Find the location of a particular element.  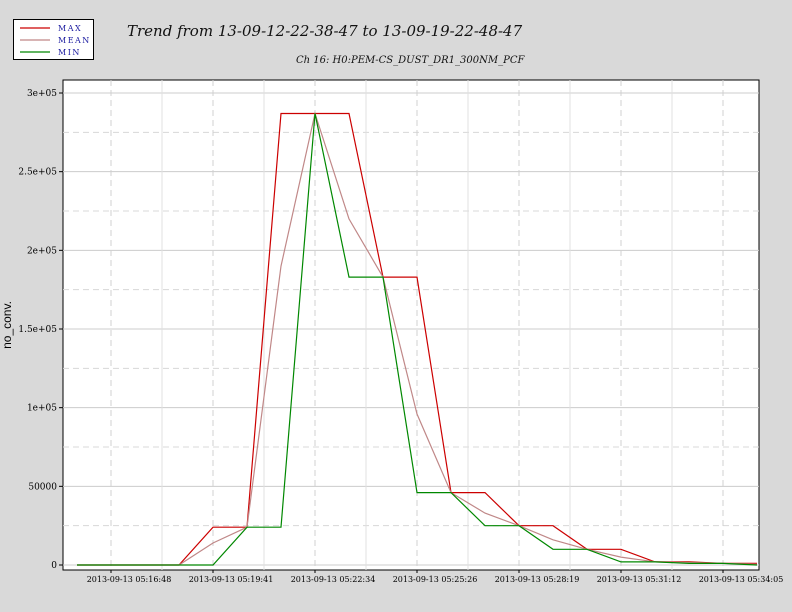

y-tick-label: 2e+05 is located at coordinates (42, 251).